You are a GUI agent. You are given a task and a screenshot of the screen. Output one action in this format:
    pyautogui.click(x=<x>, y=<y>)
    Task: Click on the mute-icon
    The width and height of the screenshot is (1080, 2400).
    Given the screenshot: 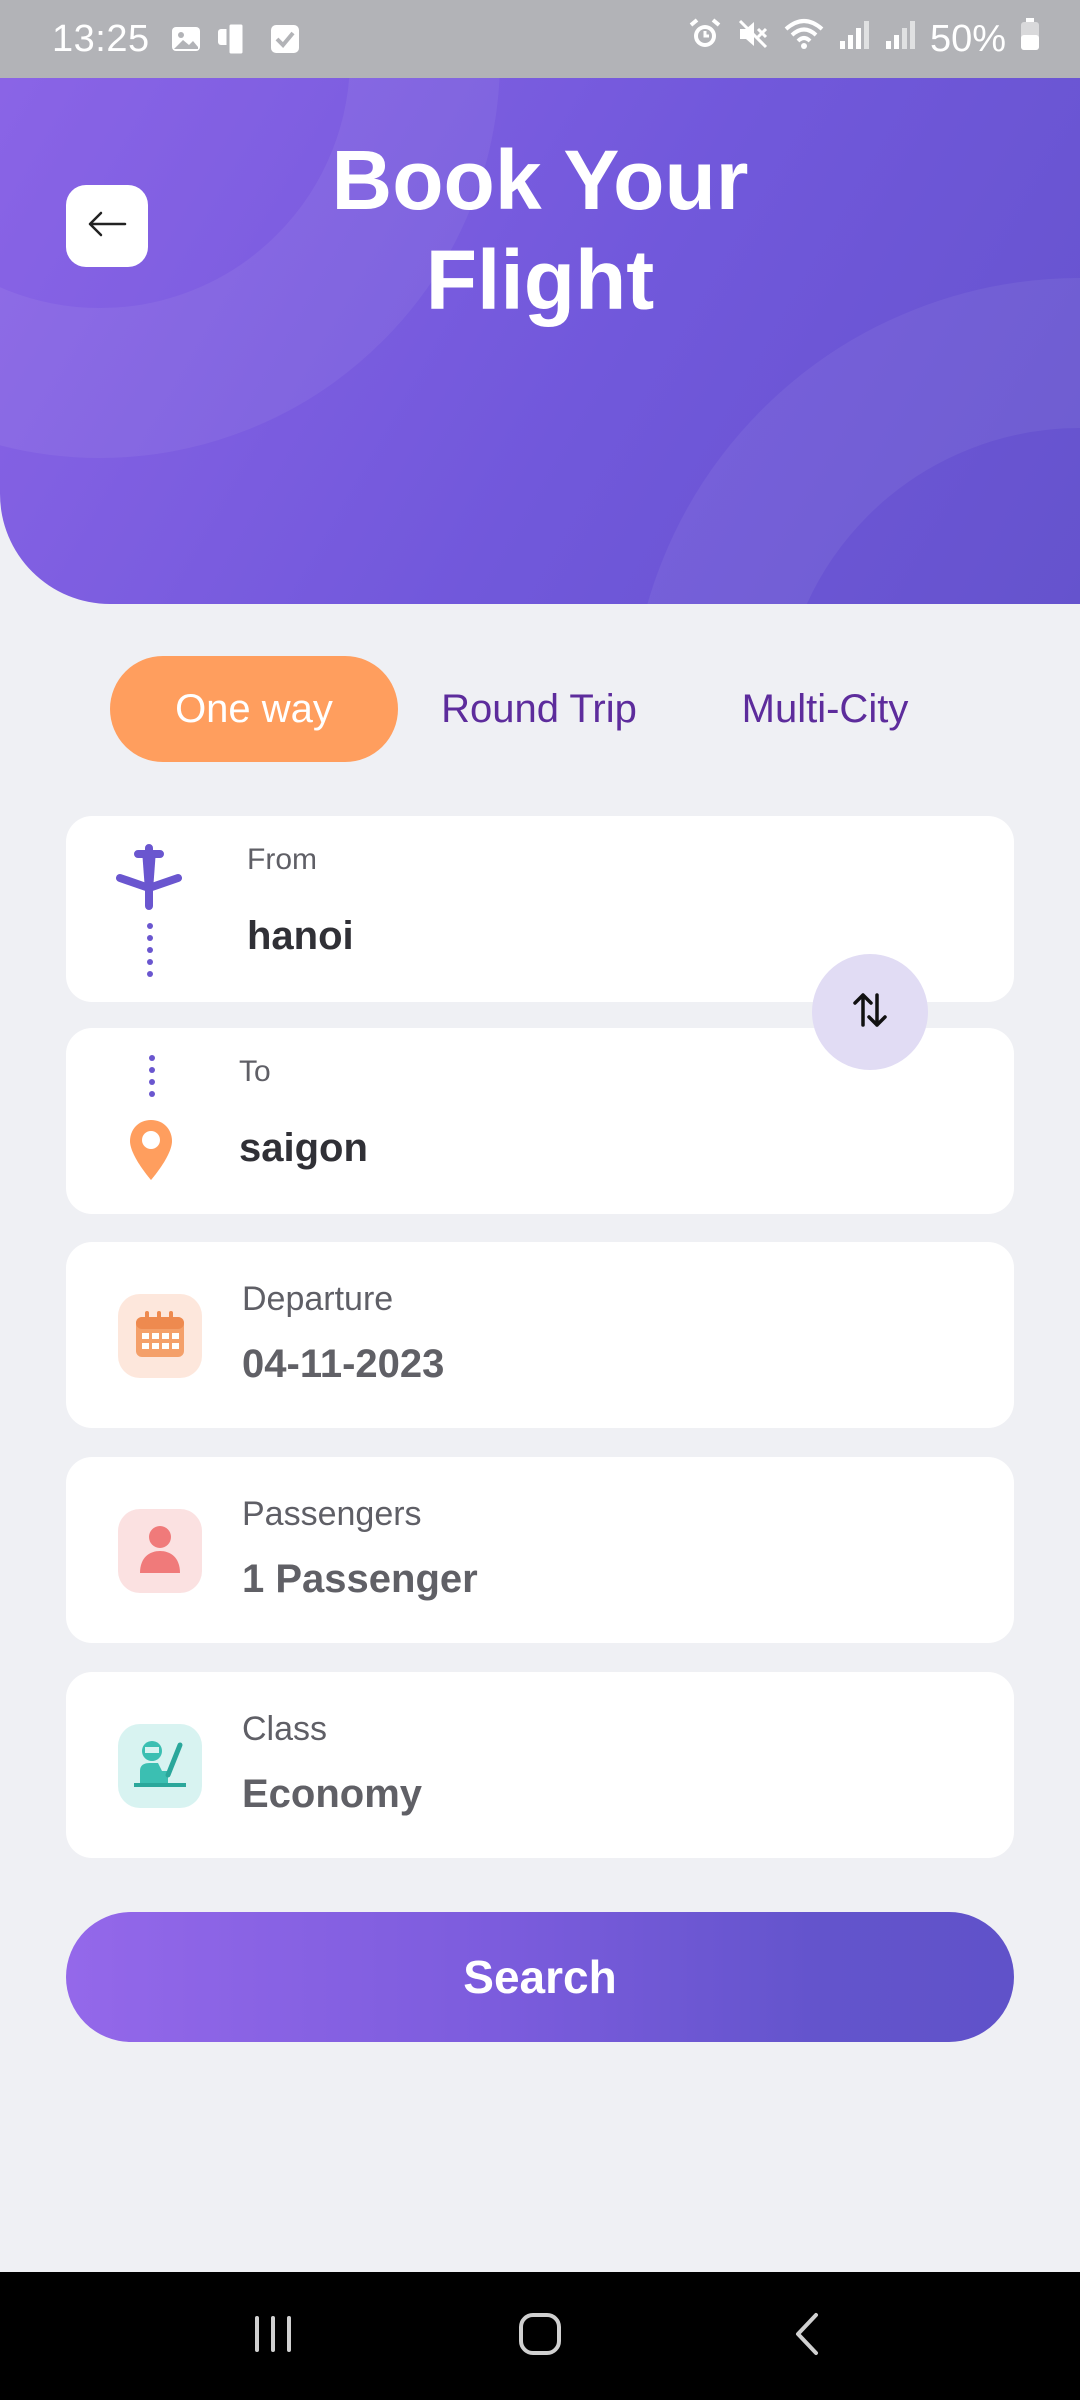 What is the action you would take?
    pyautogui.click(x=753, y=39)
    